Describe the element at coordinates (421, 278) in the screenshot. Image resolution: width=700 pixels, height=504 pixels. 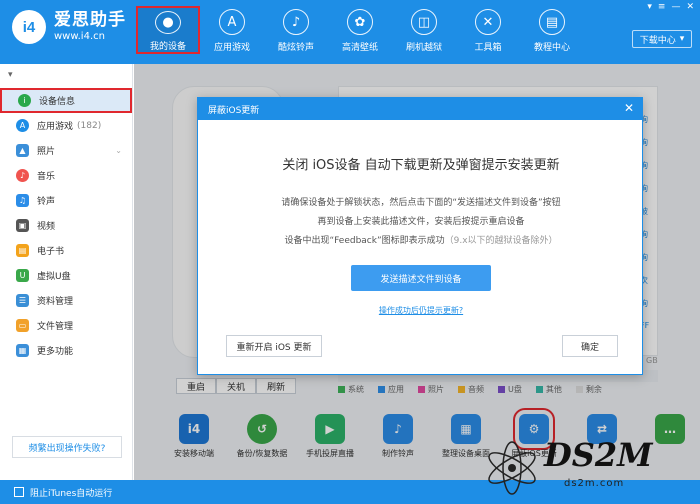
I see `send-profile-button: 发送描述文件到设备` at that location.